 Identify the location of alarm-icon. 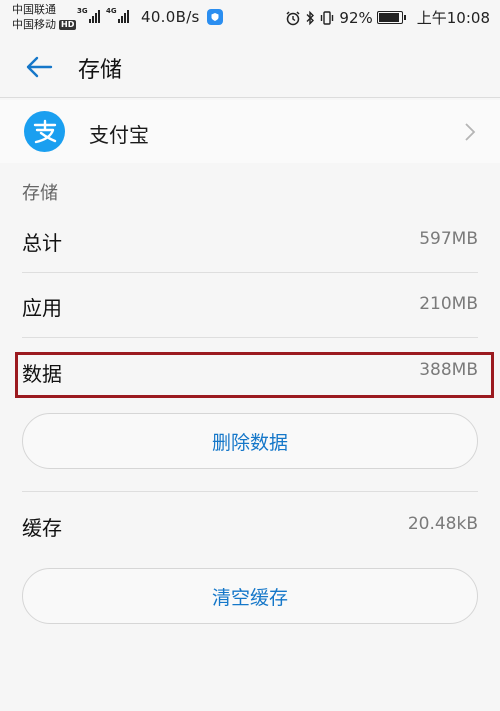
(293, 18).